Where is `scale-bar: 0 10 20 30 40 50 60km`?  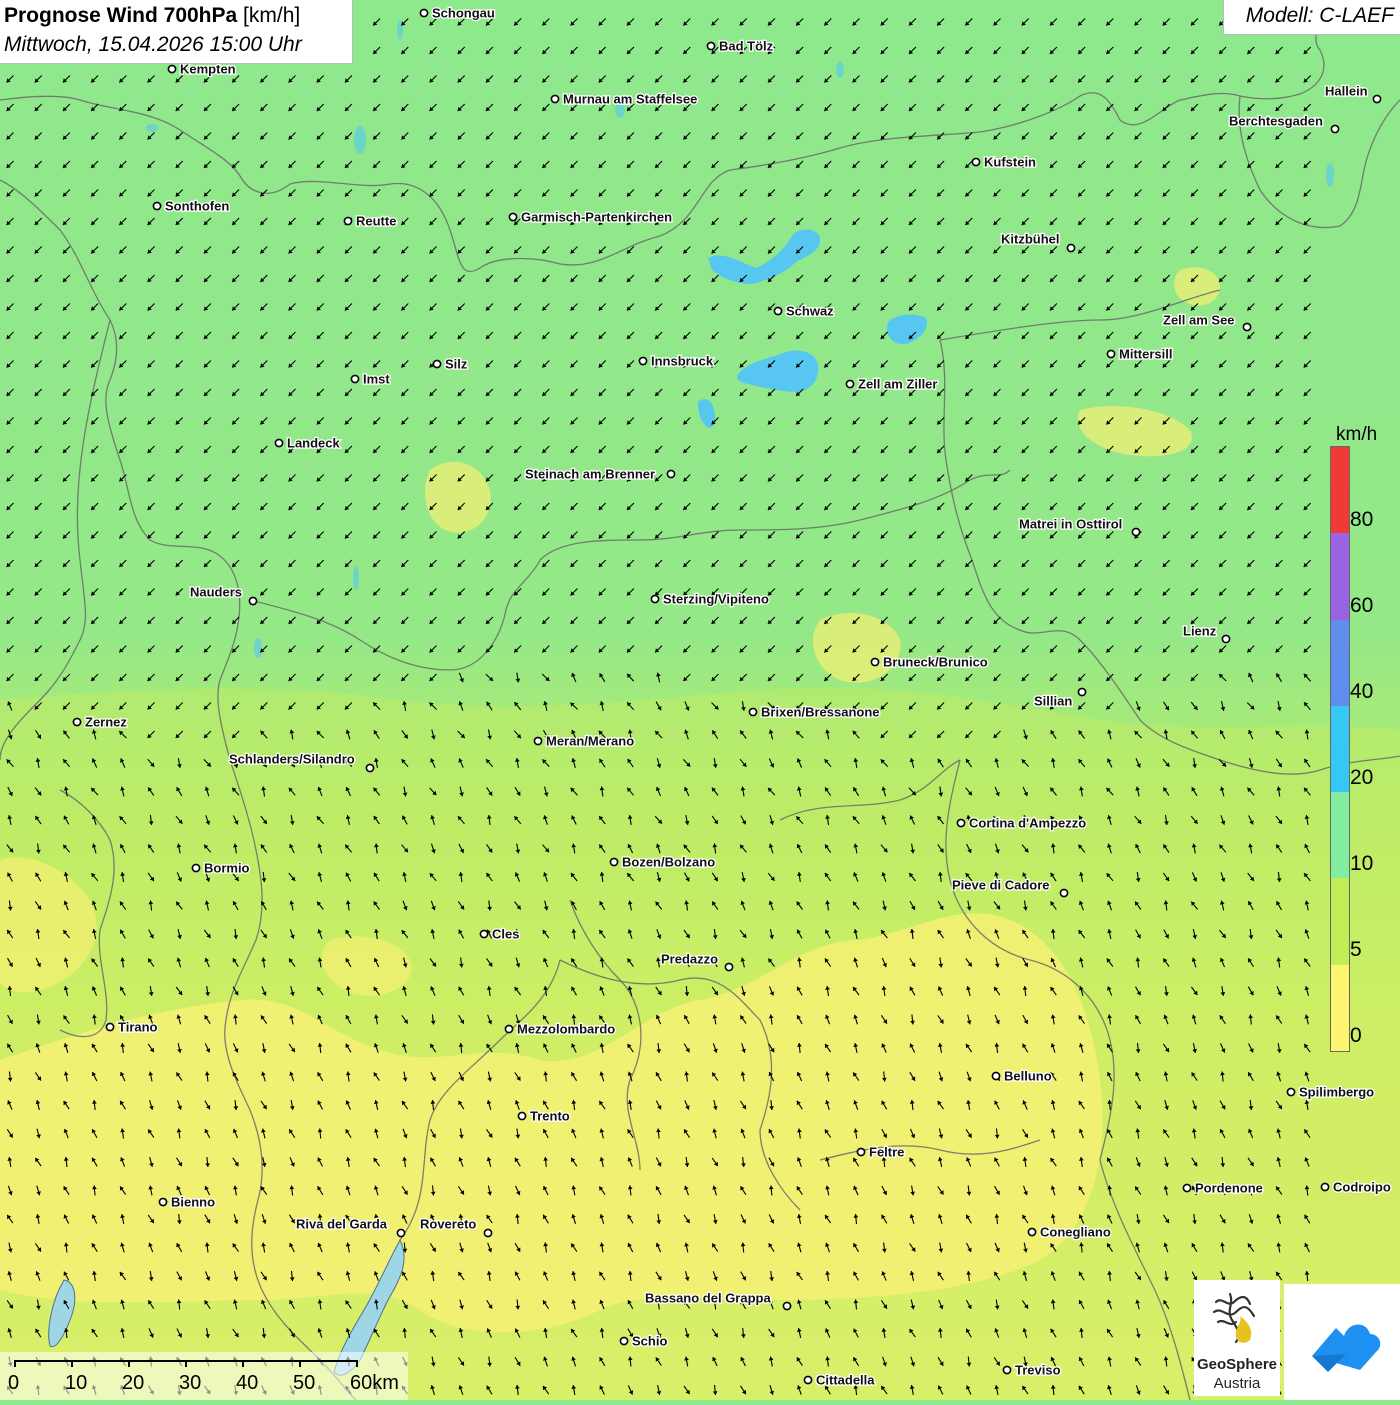 scale-bar: 0 10 20 30 40 50 60km is located at coordinates (204, 1376).